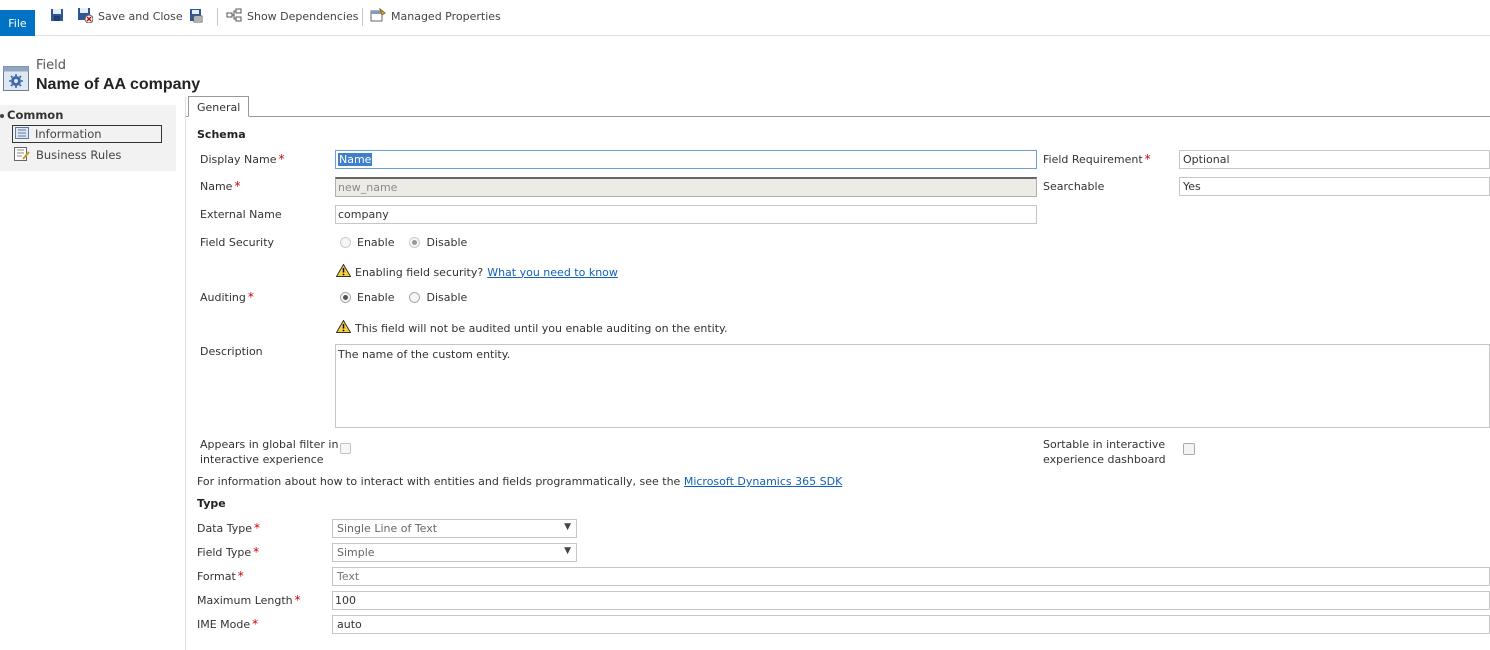  What do you see at coordinates (241, 214) in the screenshot?
I see `external-name-label: External Name` at bounding box center [241, 214].